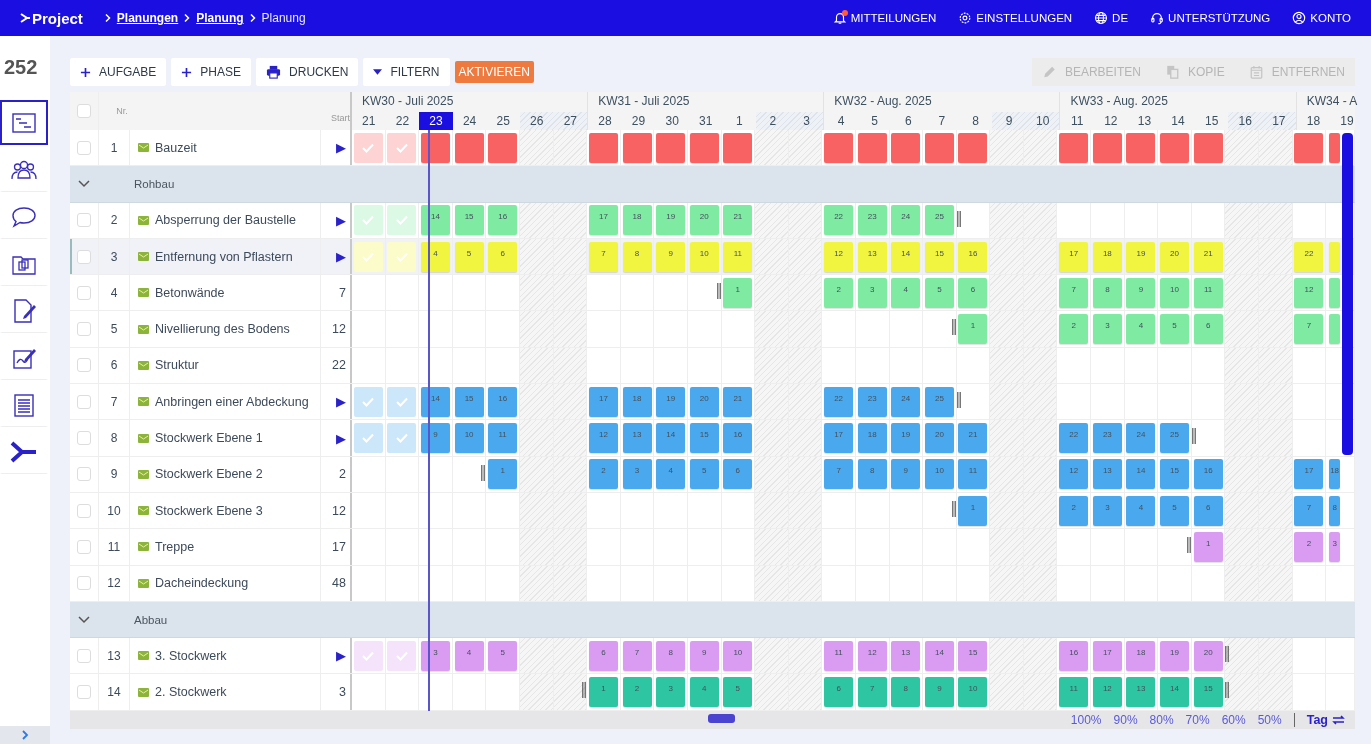  I want to click on task-row: 8 Stockwerk Ebene 1 ▶ 9 10 11 12 13 14 15 16 17 18 19 20 21 22 23 24 25, so click(712, 438).